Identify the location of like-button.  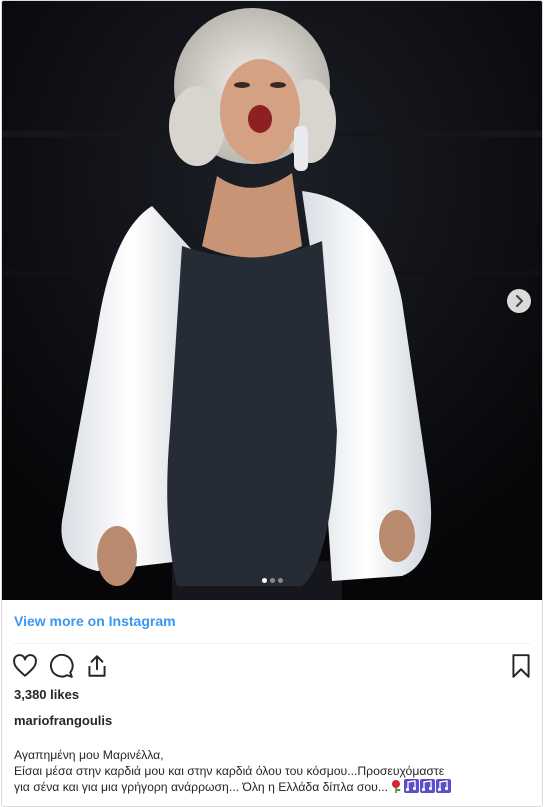
(25, 666).